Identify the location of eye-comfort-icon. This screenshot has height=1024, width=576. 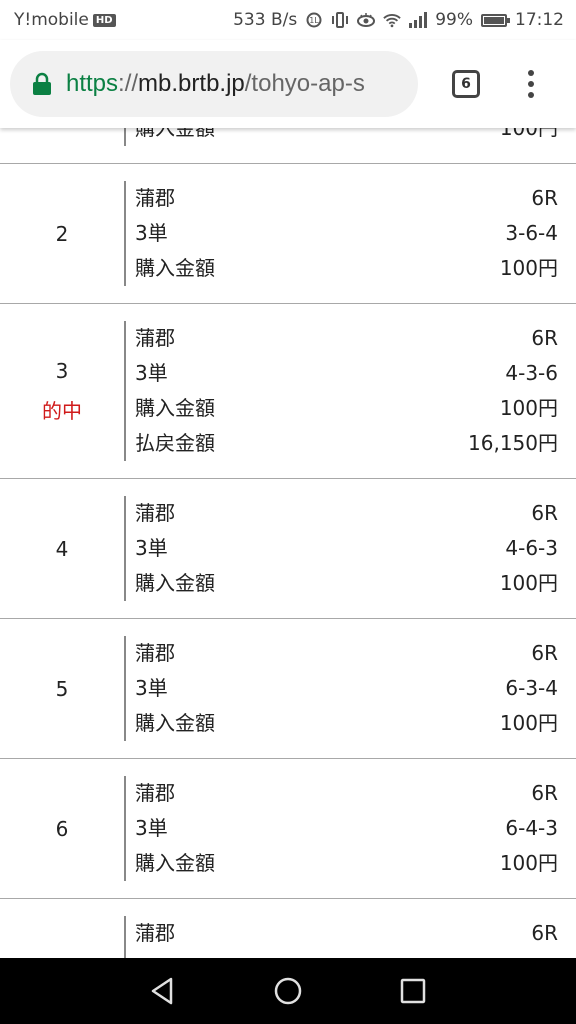
(366, 20).